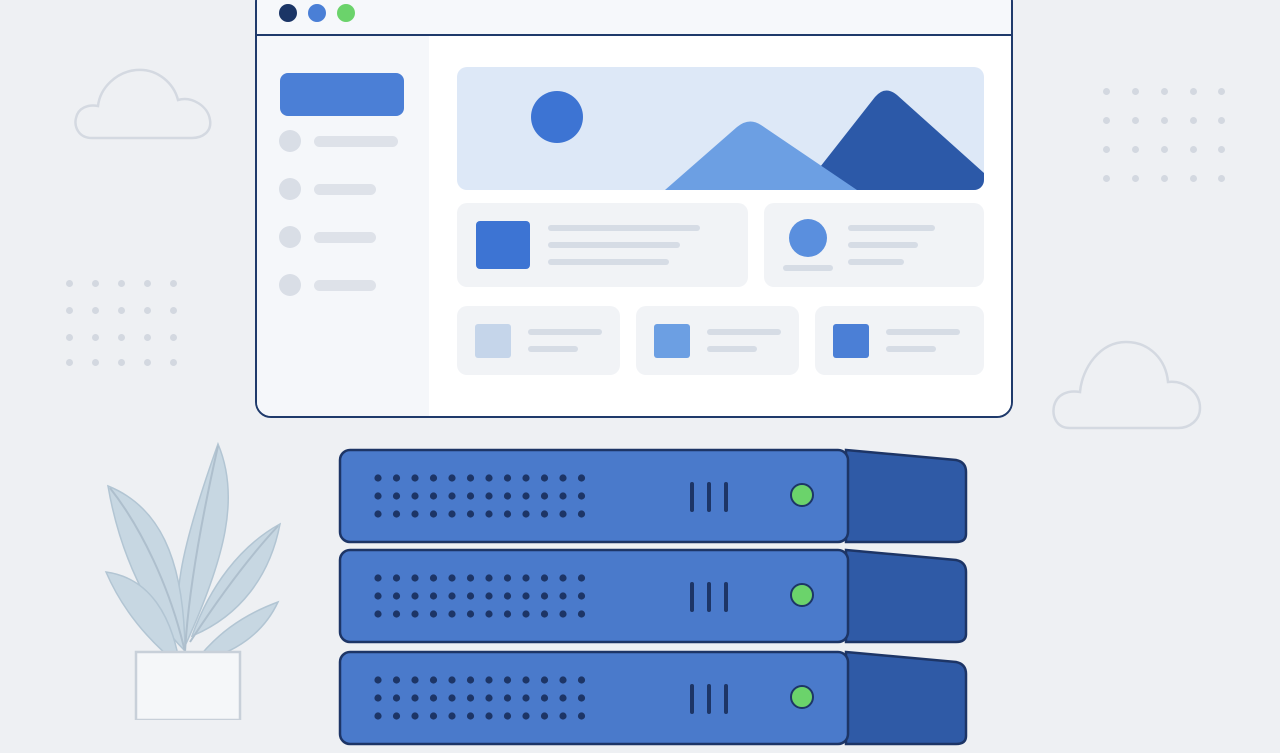  Describe the element at coordinates (288, 13) in the screenshot. I see `close-dot` at that location.